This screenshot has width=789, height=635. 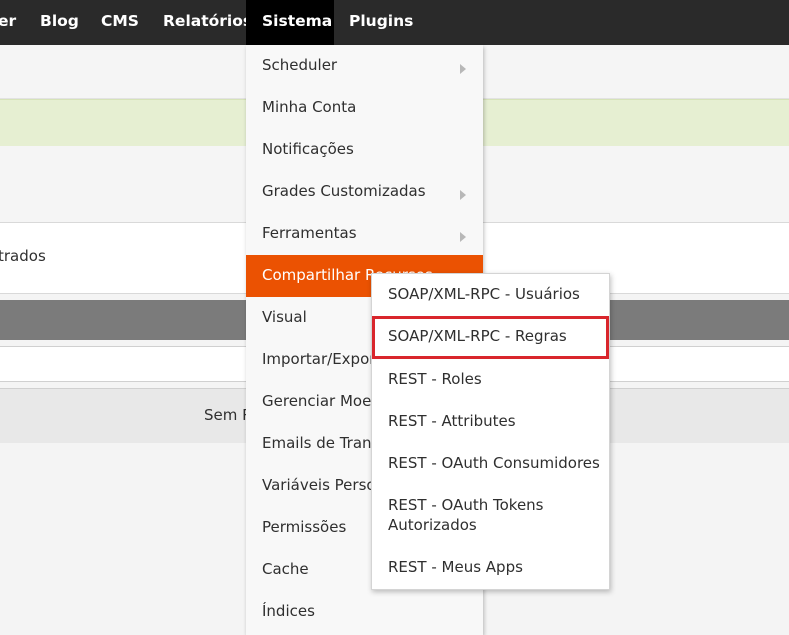 I want to click on submenu-item-label: REST - Meus Apps, so click(x=455, y=567).